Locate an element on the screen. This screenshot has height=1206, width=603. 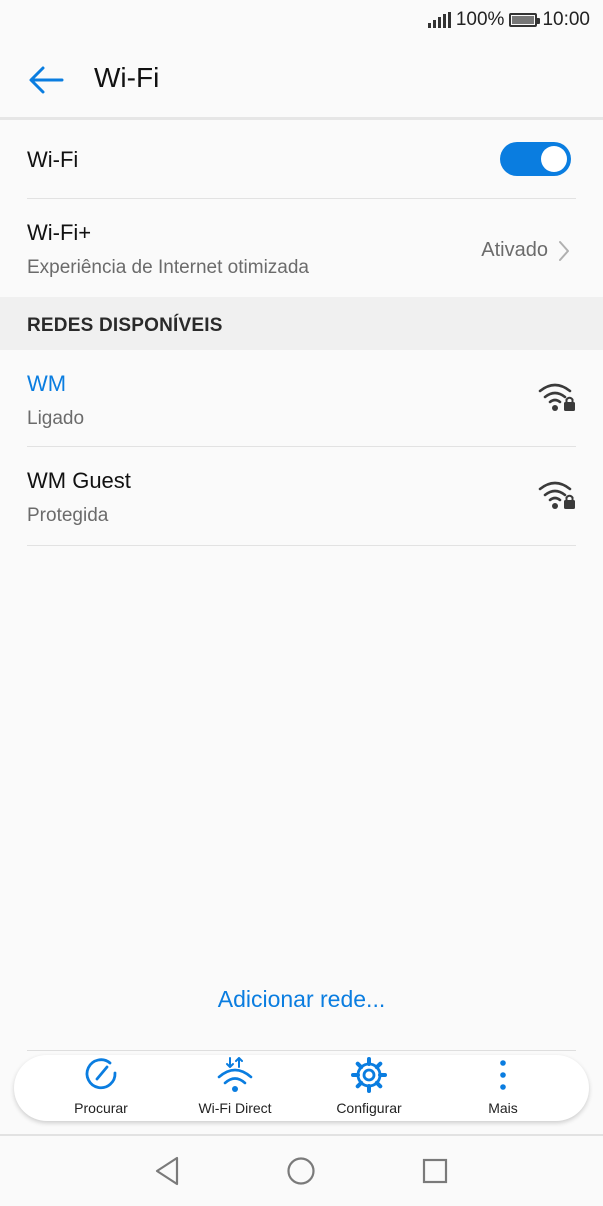
configure-button: Configurar is located at coordinates (369, 1088).